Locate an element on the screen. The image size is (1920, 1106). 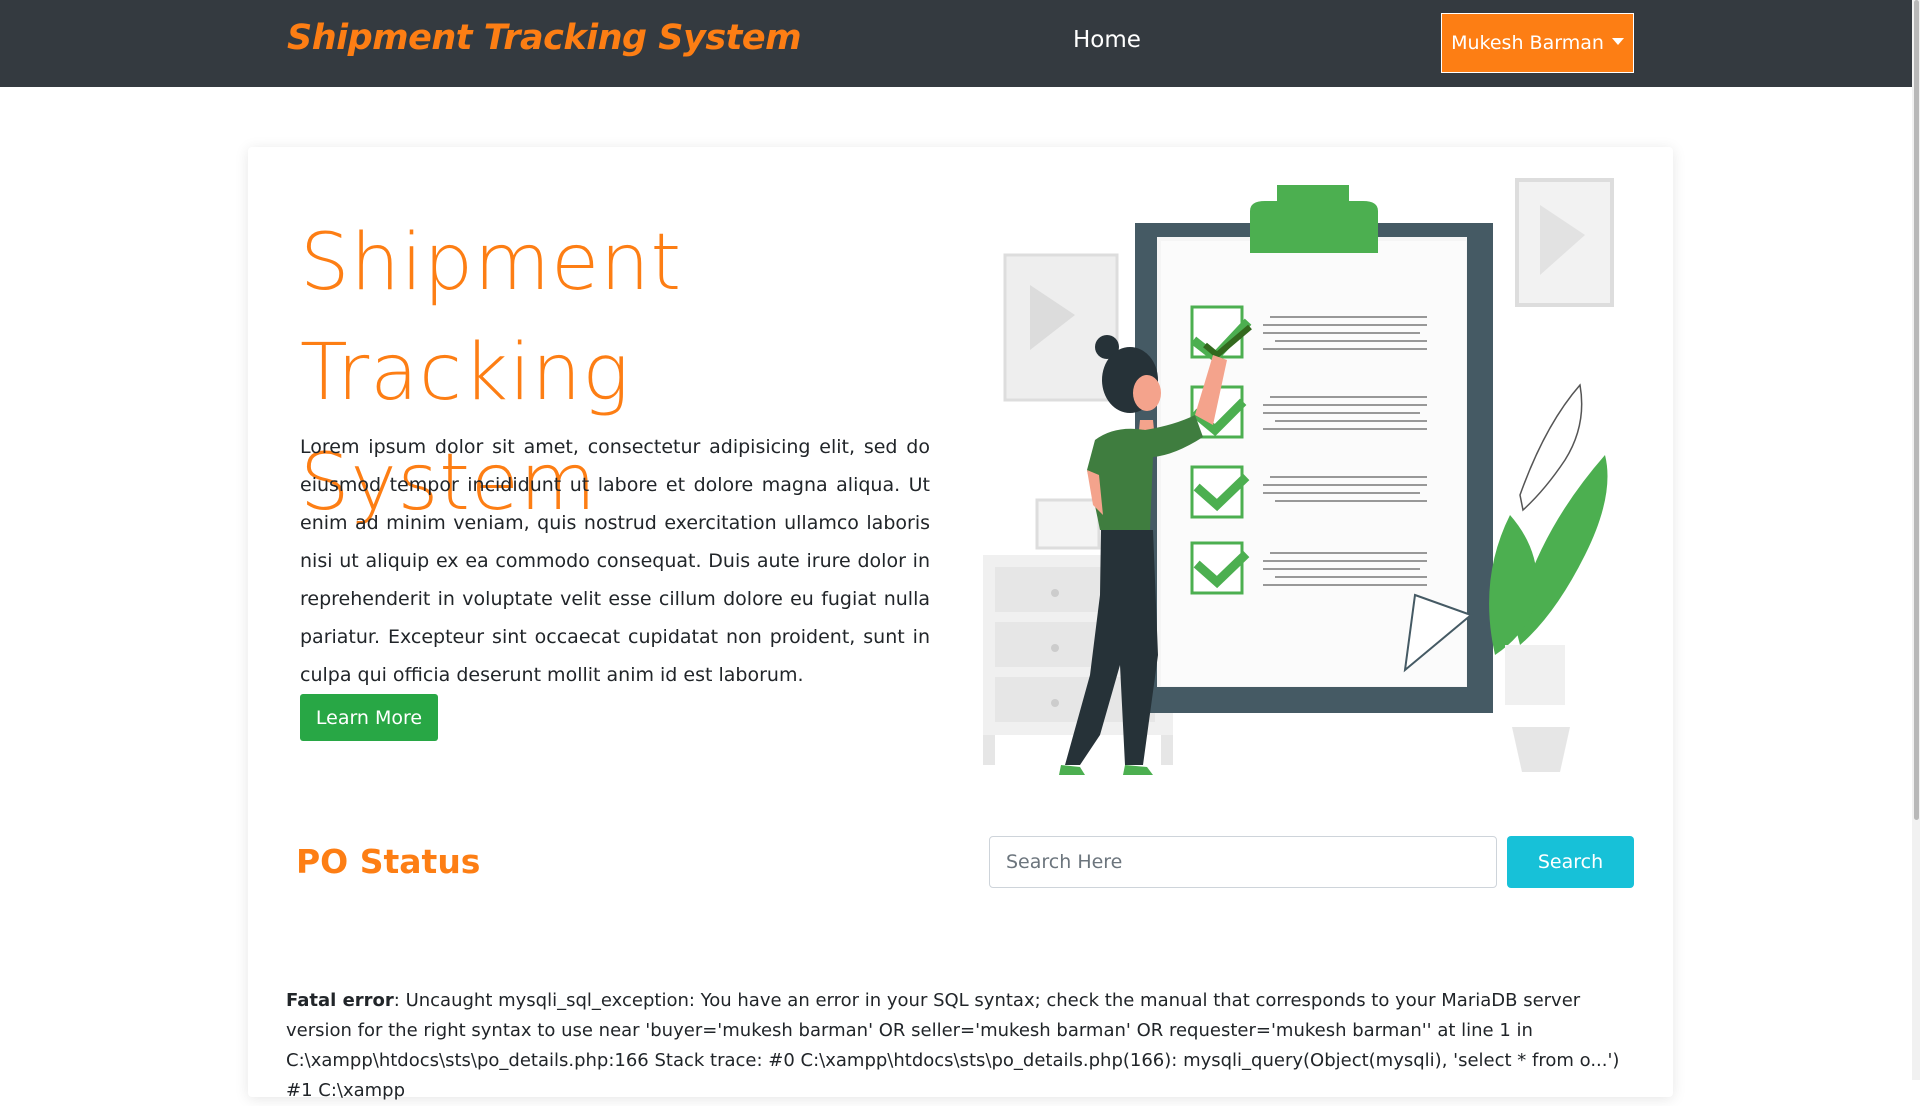
error-label: Fatal error is located at coordinates (340, 1000).